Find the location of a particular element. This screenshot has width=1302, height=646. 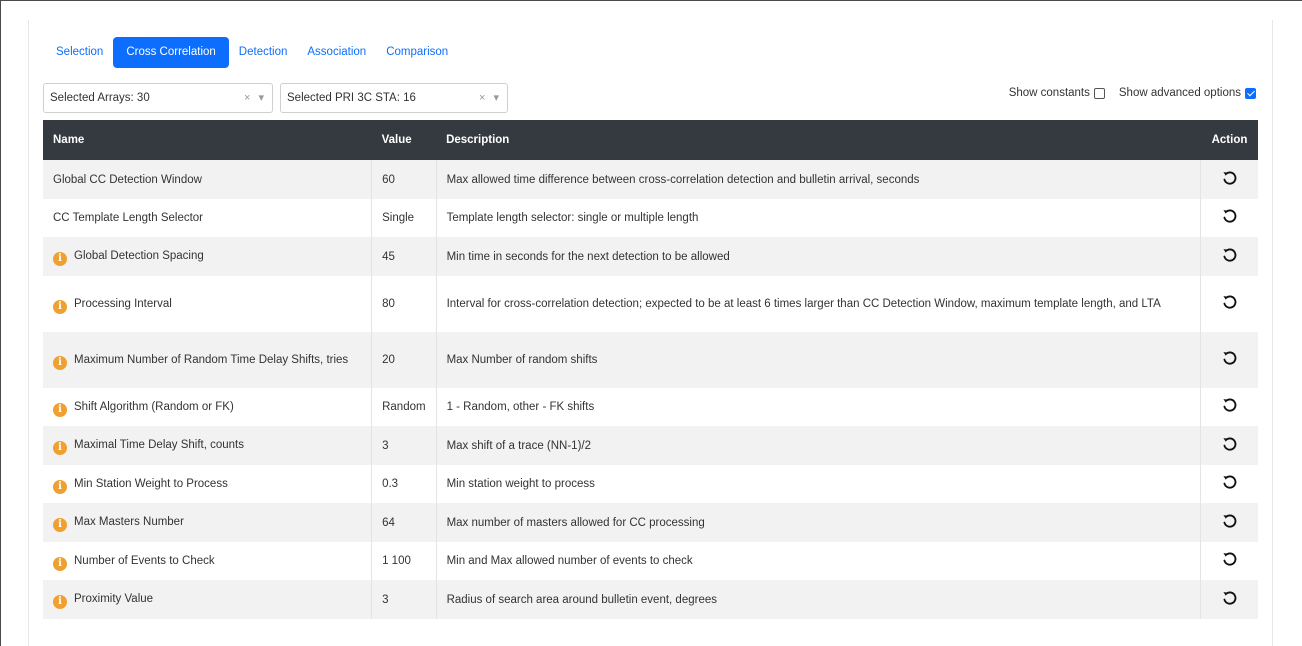

param-name-cell: i Shift Algorithm (Random or FK) is located at coordinates (207, 407).